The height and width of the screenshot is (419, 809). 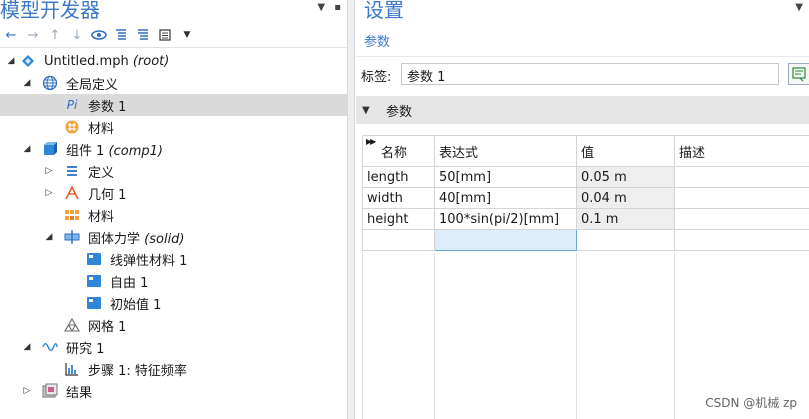 I want to click on tree-node-global-definitions: ◢ 全局定义, so click(x=173, y=83).